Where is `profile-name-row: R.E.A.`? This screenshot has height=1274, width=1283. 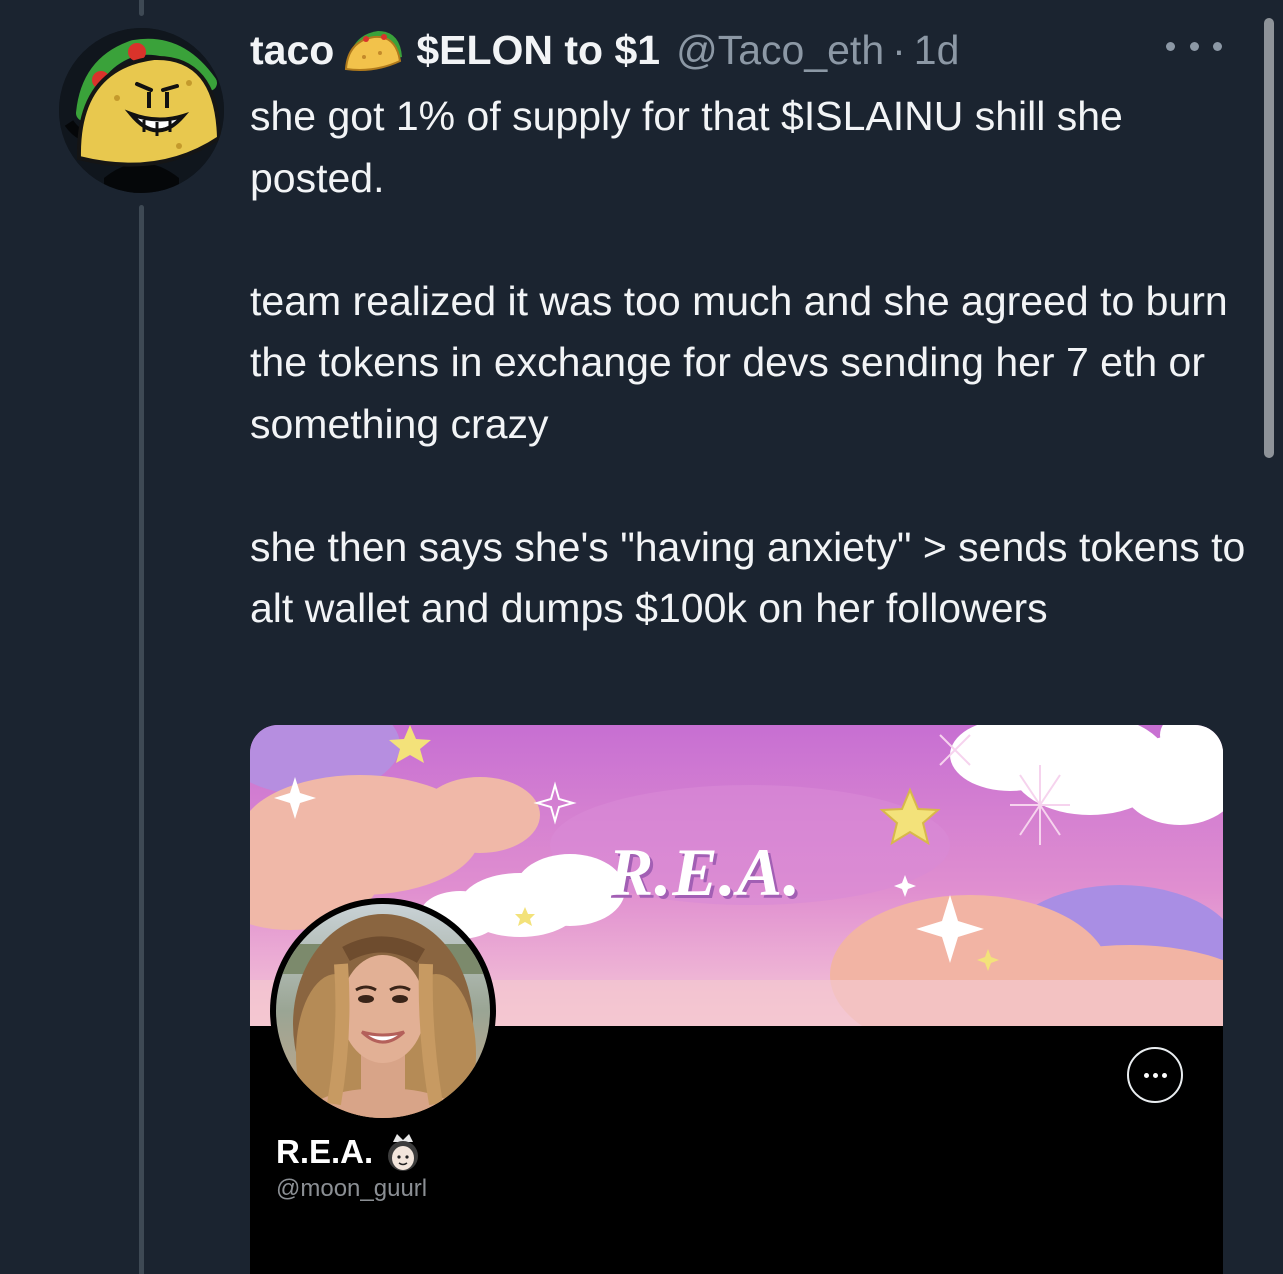 profile-name-row: R.E.A. is located at coordinates (348, 1152).